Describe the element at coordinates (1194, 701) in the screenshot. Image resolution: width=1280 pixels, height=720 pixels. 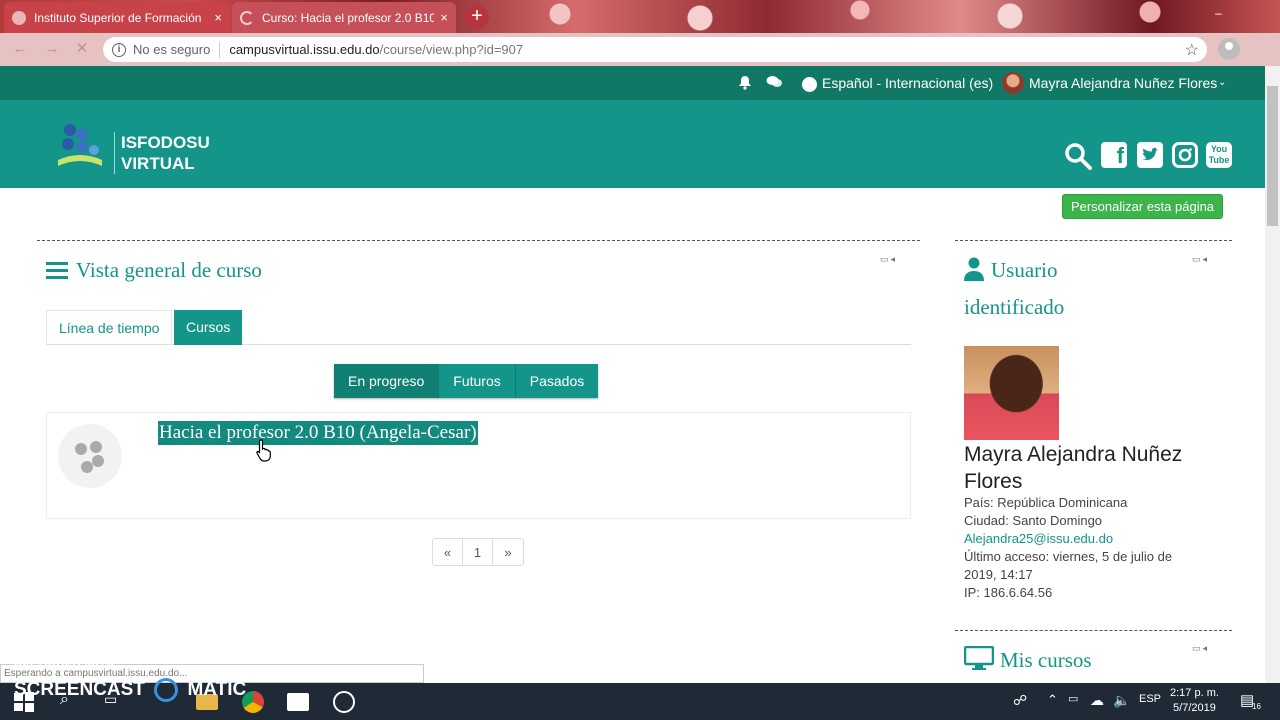
I see `taskbar-clock: 2:17 p. m. 5/7/2019` at that location.